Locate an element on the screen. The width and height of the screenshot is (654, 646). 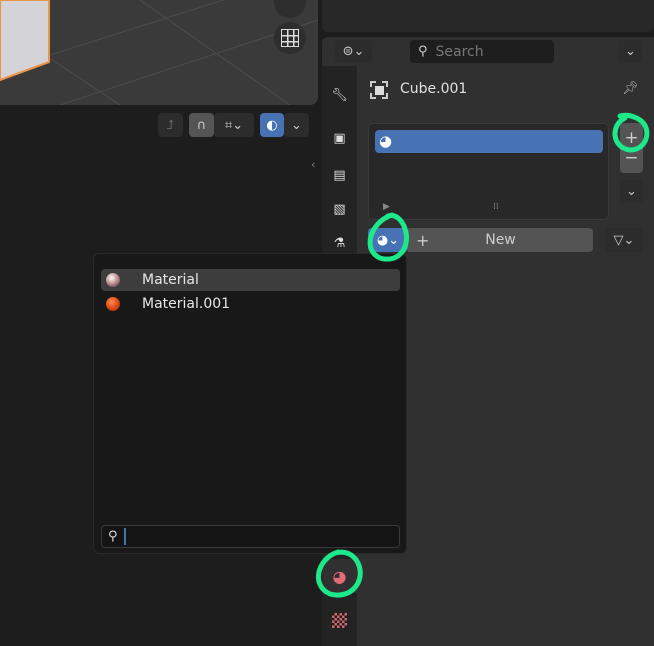
options-dropdown: ⌄ is located at coordinates (630, 51).